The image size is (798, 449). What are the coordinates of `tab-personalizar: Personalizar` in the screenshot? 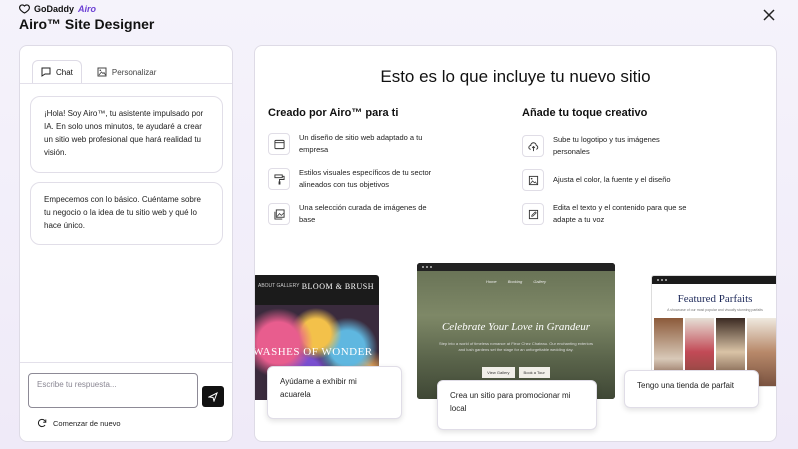 It's located at (126, 72).